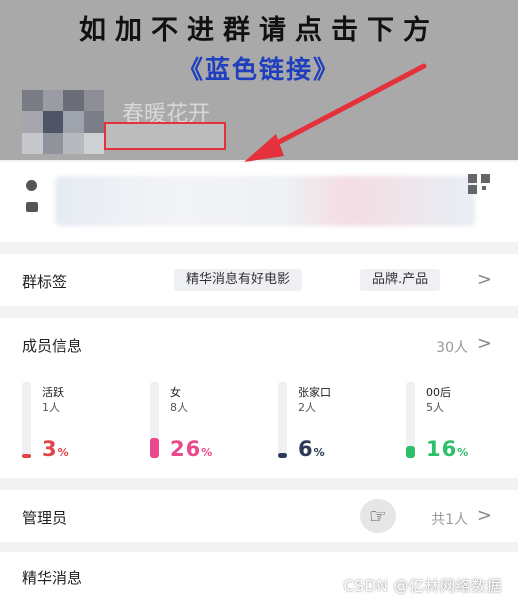 The width and height of the screenshot is (518, 603). I want to click on tag-chip: 精华消息有好电影, so click(238, 280).